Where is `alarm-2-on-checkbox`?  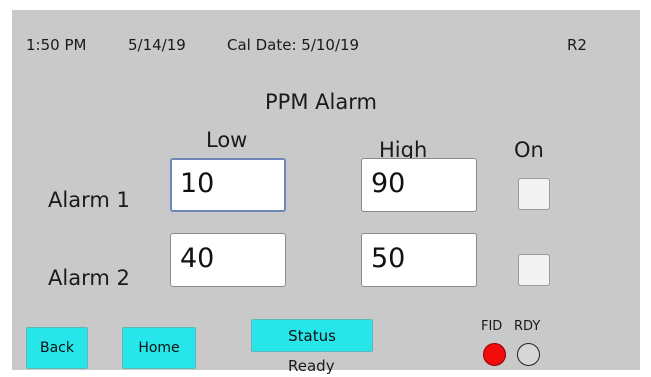
alarm-2-on-checkbox is located at coordinates (534, 270).